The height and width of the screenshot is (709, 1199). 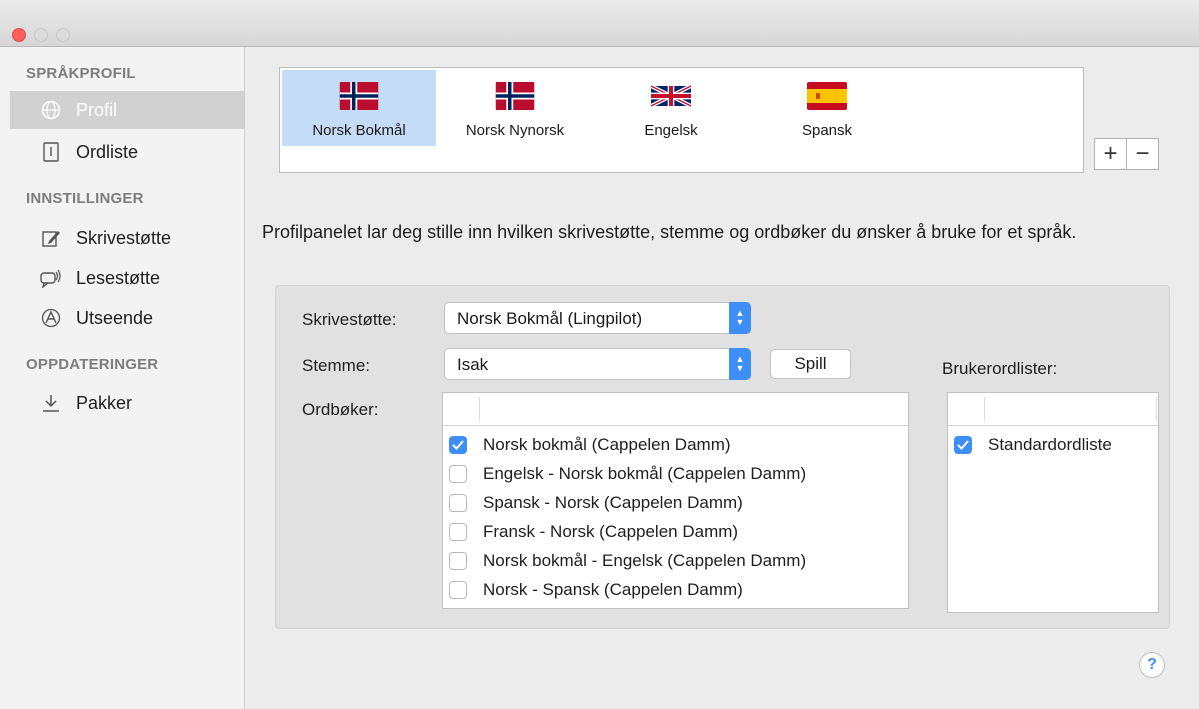 I want to click on sidebar-item-label: Lesestøtte, so click(x=118, y=277).